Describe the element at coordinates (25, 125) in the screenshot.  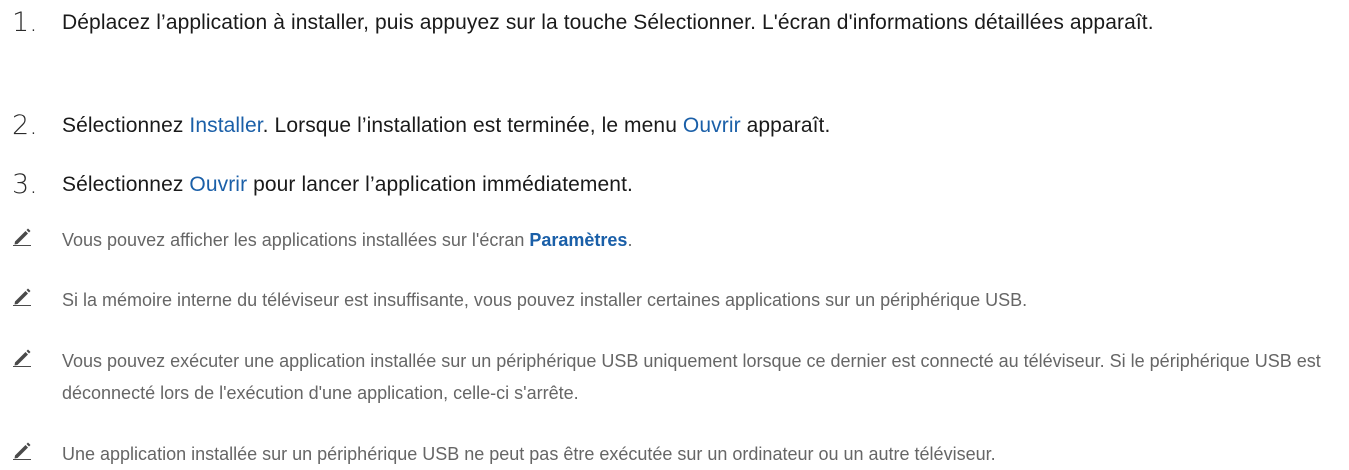
I see `step-number: 2.` at that location.